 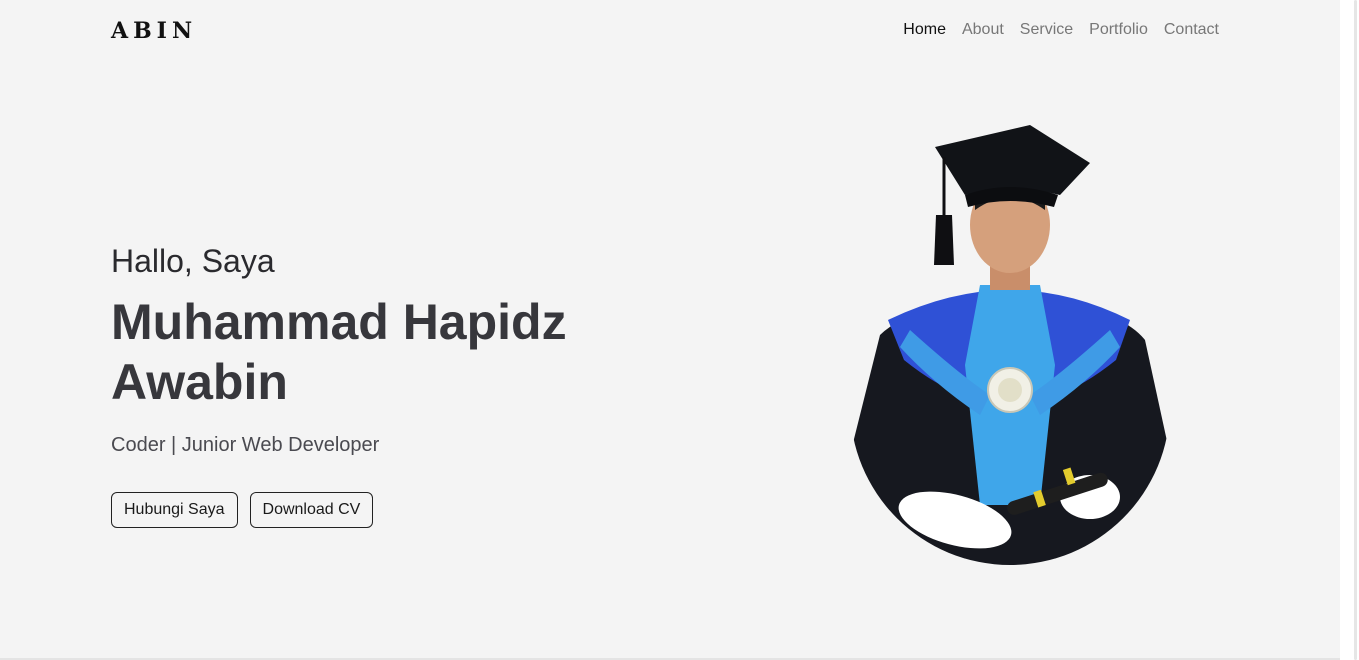 What do you see at coordinates (1355, 330) in the screenshot?
I see `scrollbar-thumb` at bounding box center [1355, 330].